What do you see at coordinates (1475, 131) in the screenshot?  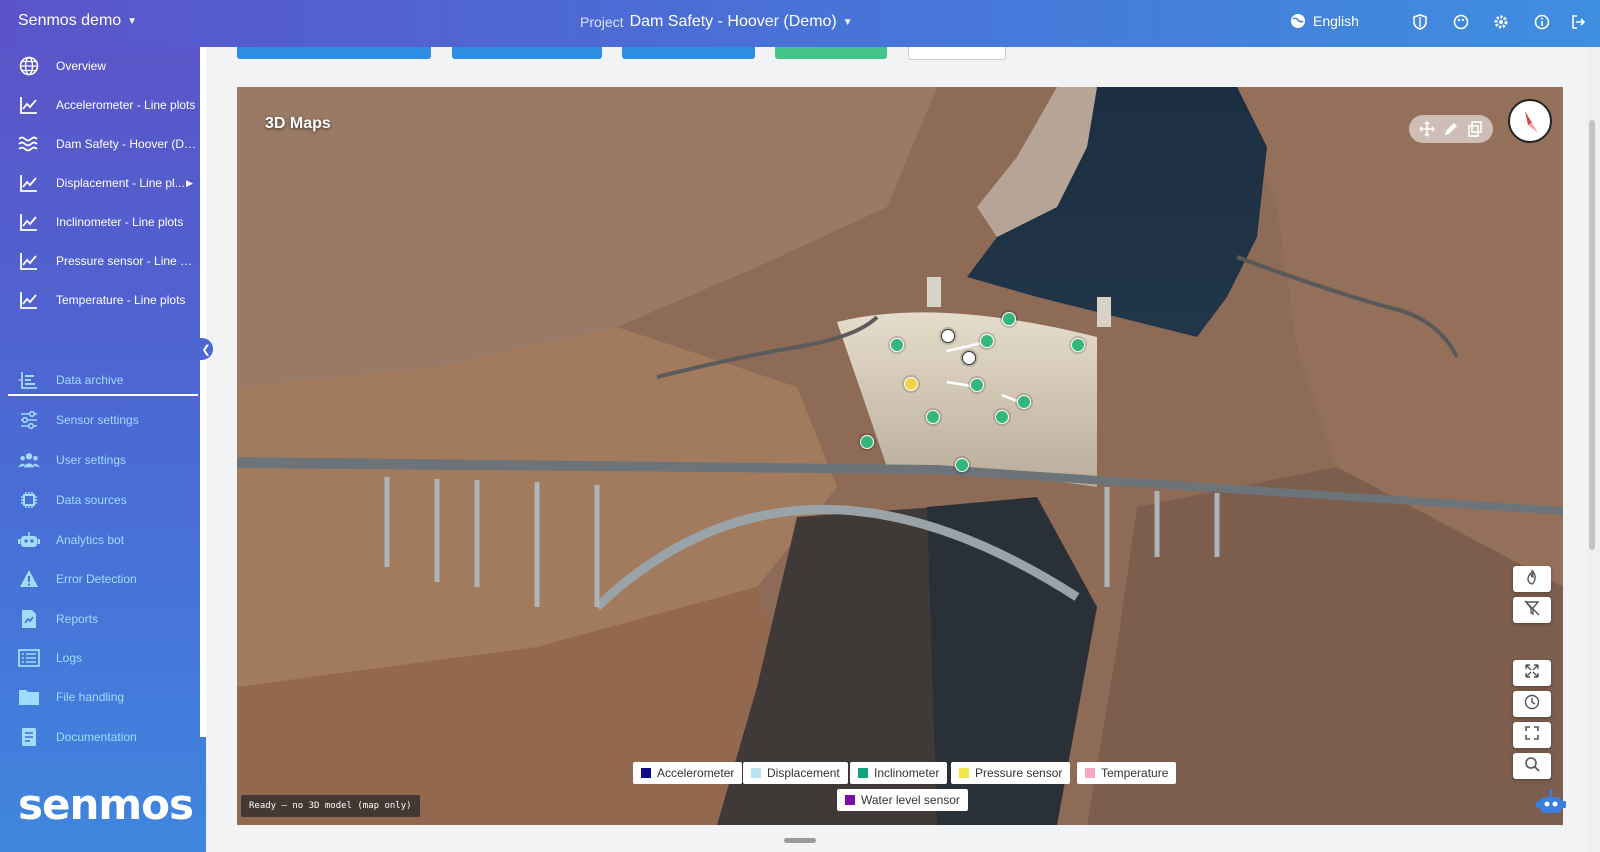 I see `copy-icon` at bounding box center [1475, 131].